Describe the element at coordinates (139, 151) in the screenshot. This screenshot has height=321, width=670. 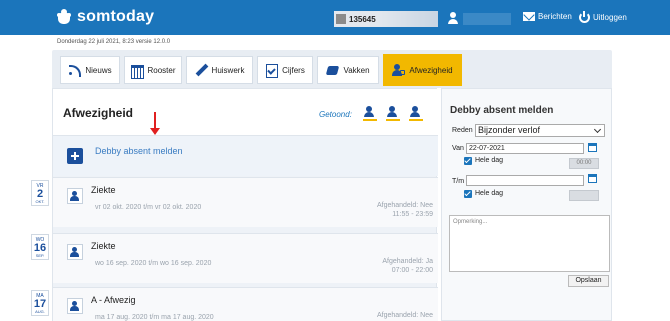
I see `add-absence-link: Debby absent melden` at that location.